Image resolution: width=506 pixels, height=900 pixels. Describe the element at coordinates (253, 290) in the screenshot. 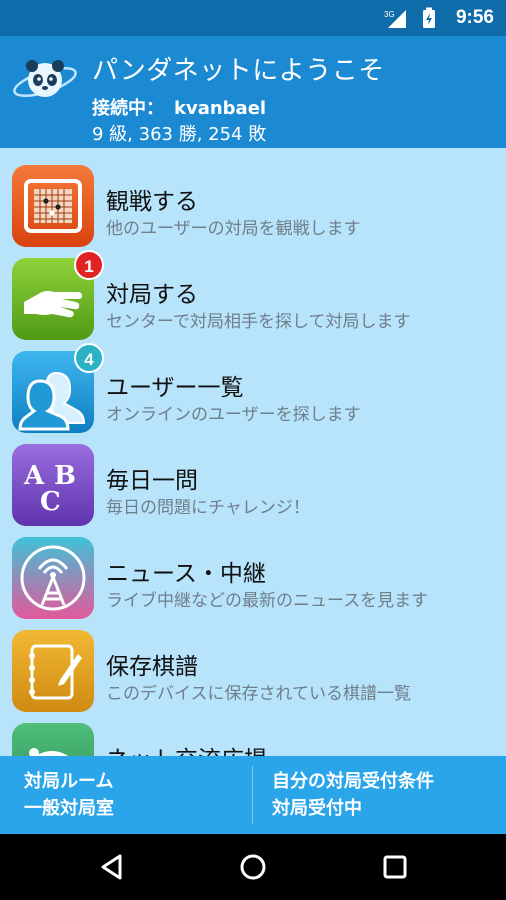

I see `menu-item-play: 1 対局する センターで対局相手を探して対局します` at that location.